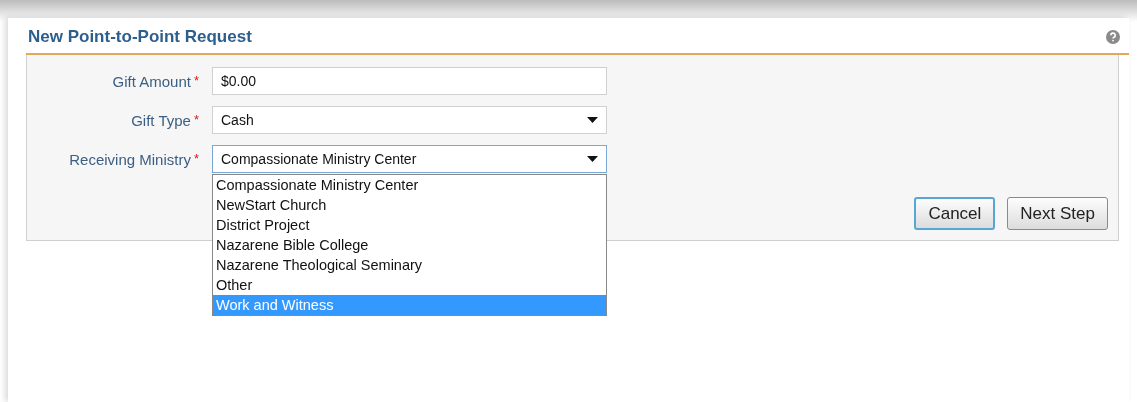 The image size is (1137, 402). I want to click on field-label: Gift Amount, so click(151, 81).